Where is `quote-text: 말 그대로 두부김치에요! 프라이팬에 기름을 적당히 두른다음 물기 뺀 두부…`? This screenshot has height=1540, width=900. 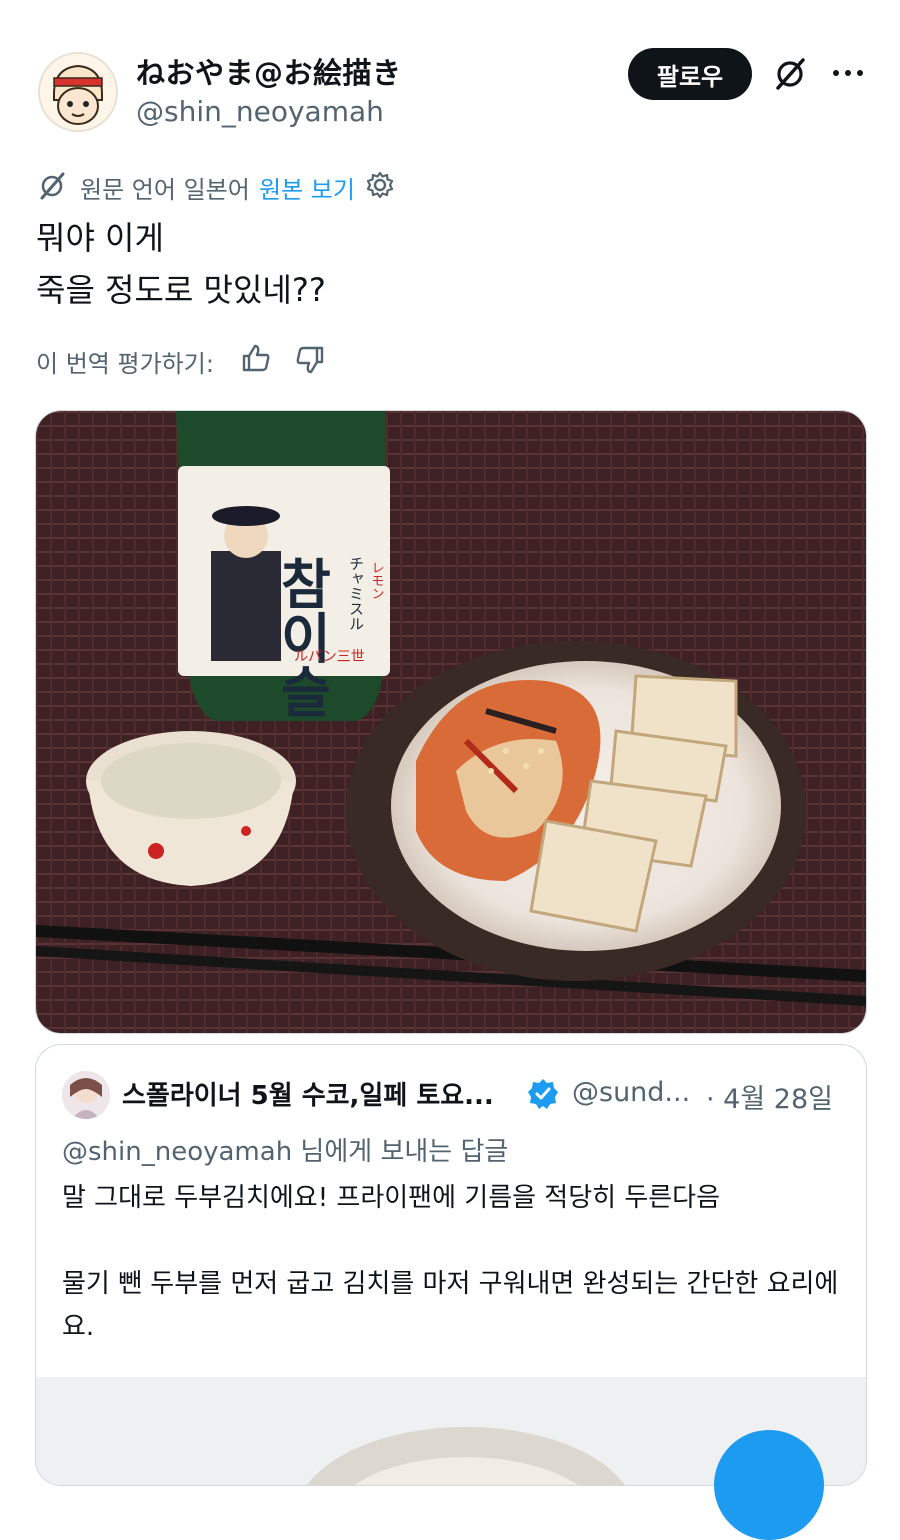
quote-text: 말 그대로 두부김치에요! 프라이팬에 기름을 적당히 두른다음 물기 뺀 두부… is located at coordinates (450, 1262).